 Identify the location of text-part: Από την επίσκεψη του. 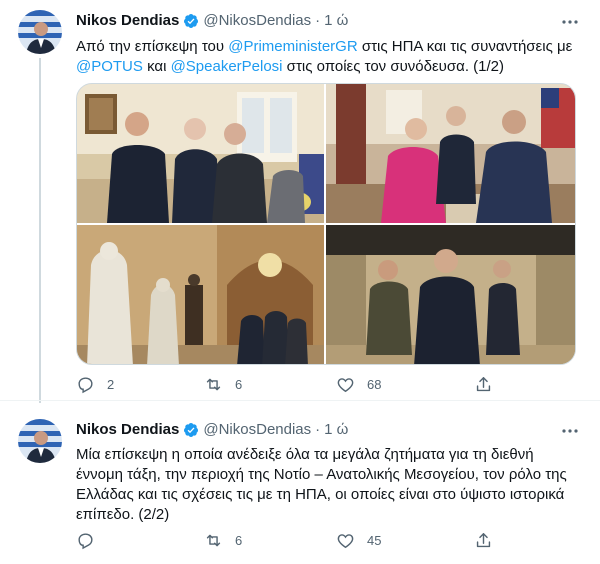
(152, 46).